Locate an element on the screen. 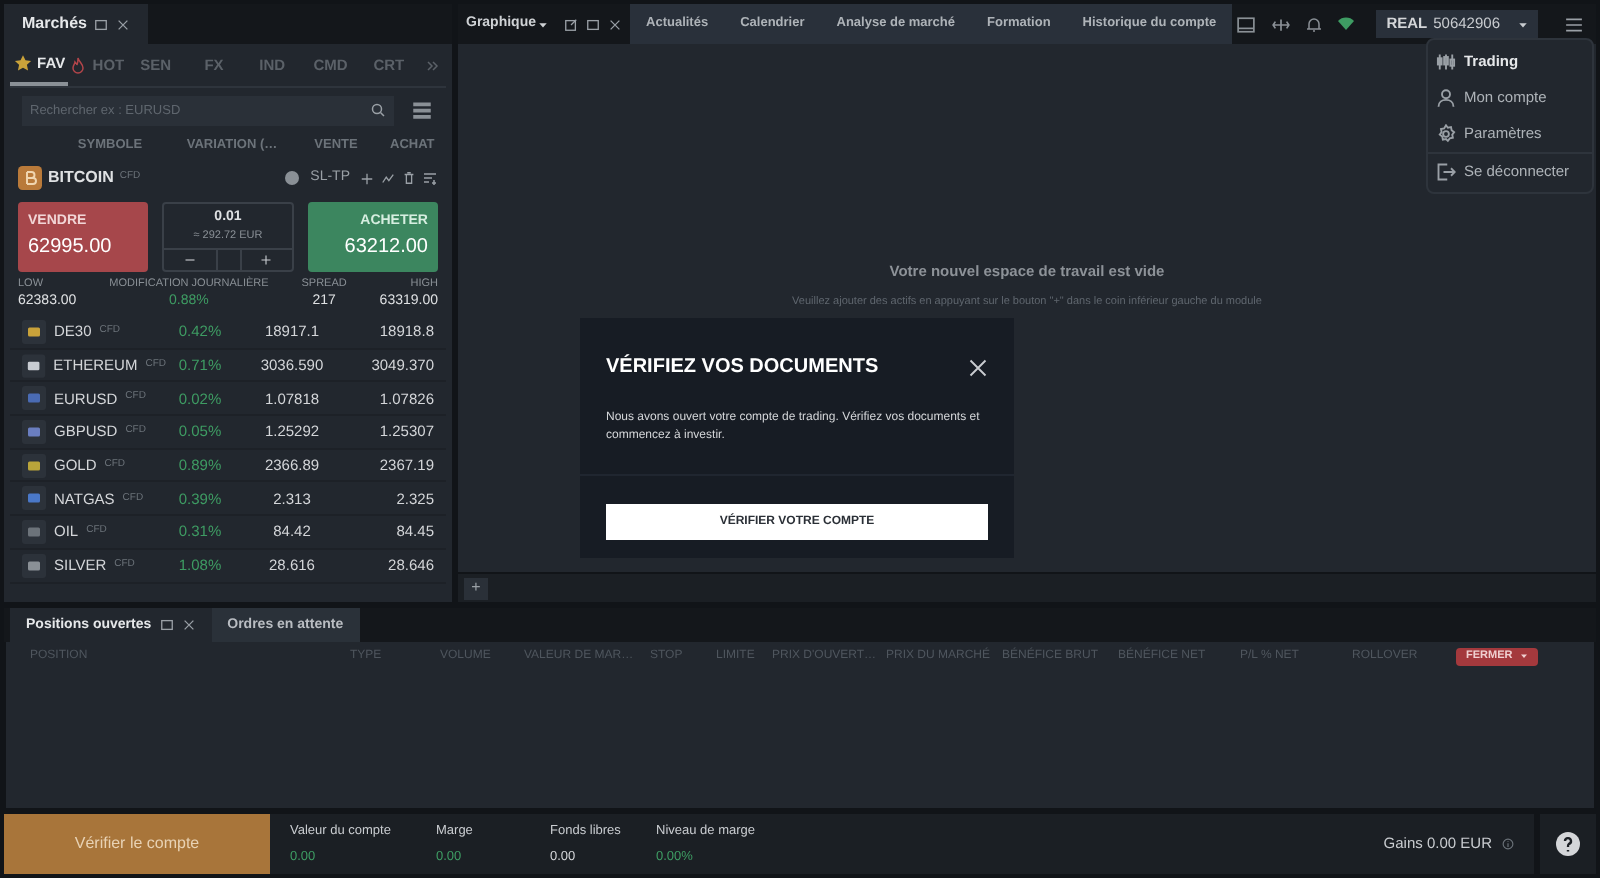 The height and width of the screenshot is (878, 1600). more-icon is located at coordinates (431, 65).